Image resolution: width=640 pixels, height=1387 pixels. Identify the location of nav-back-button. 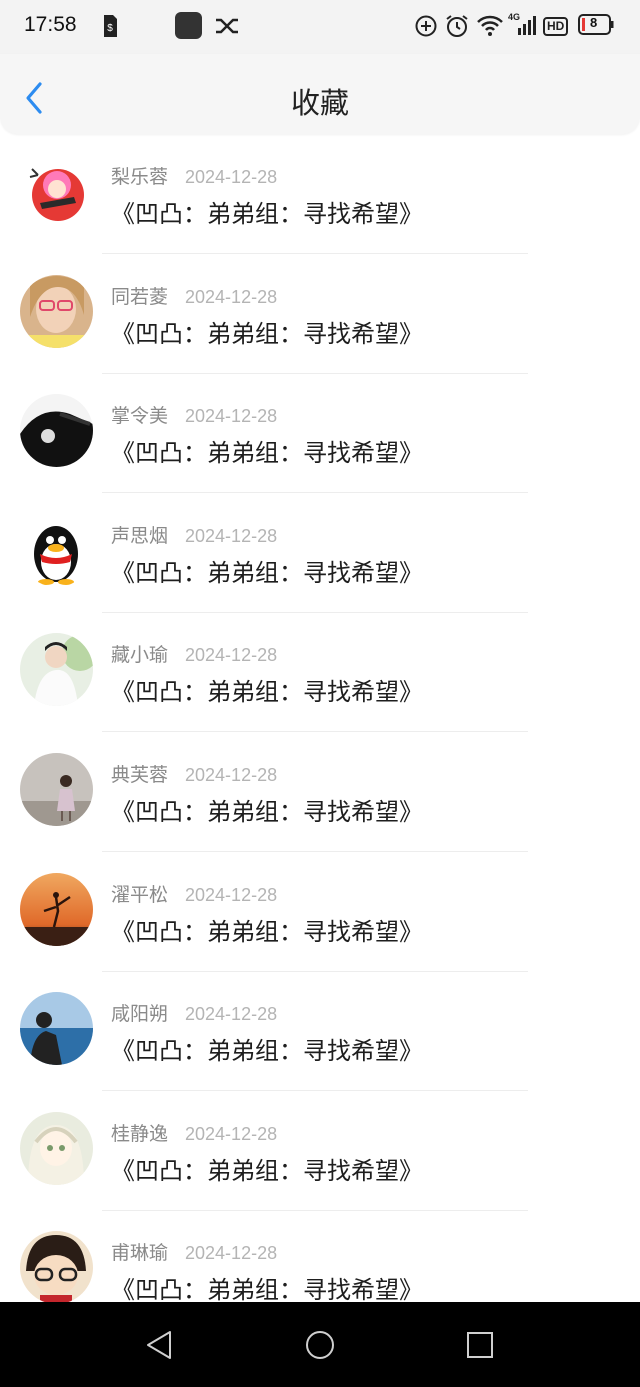
(160, 1345).